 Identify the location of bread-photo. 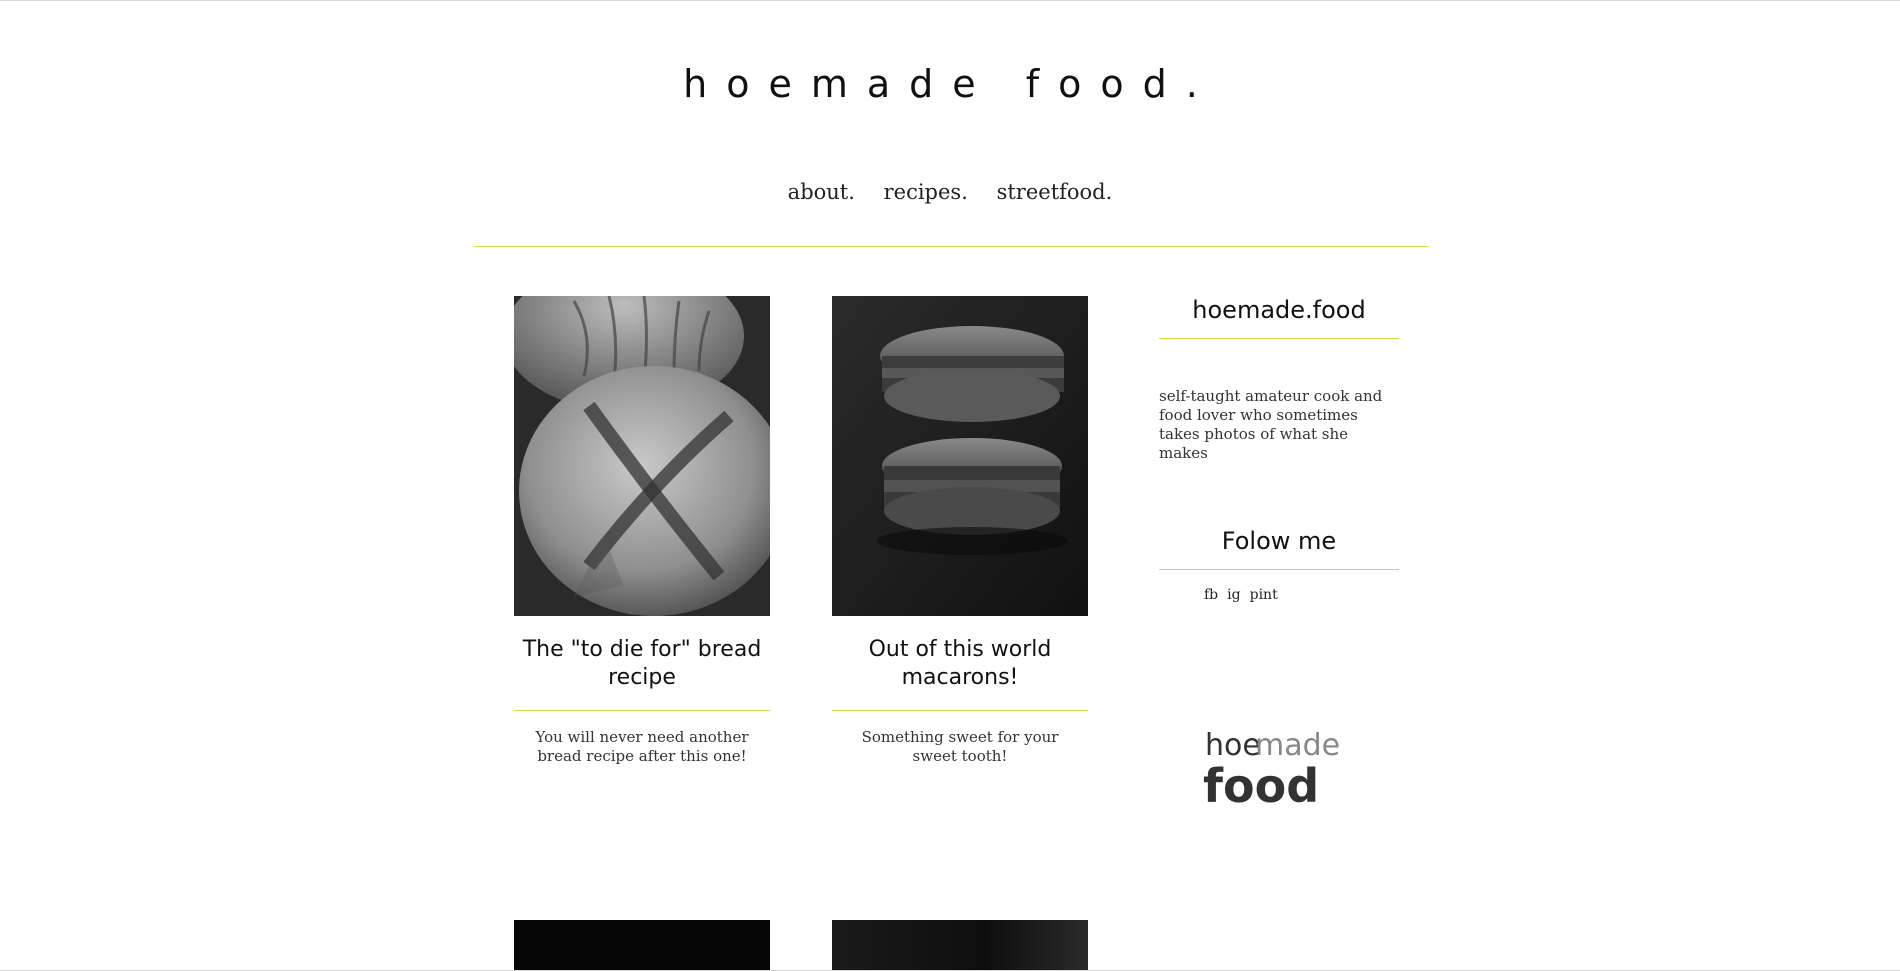
(642, 456).